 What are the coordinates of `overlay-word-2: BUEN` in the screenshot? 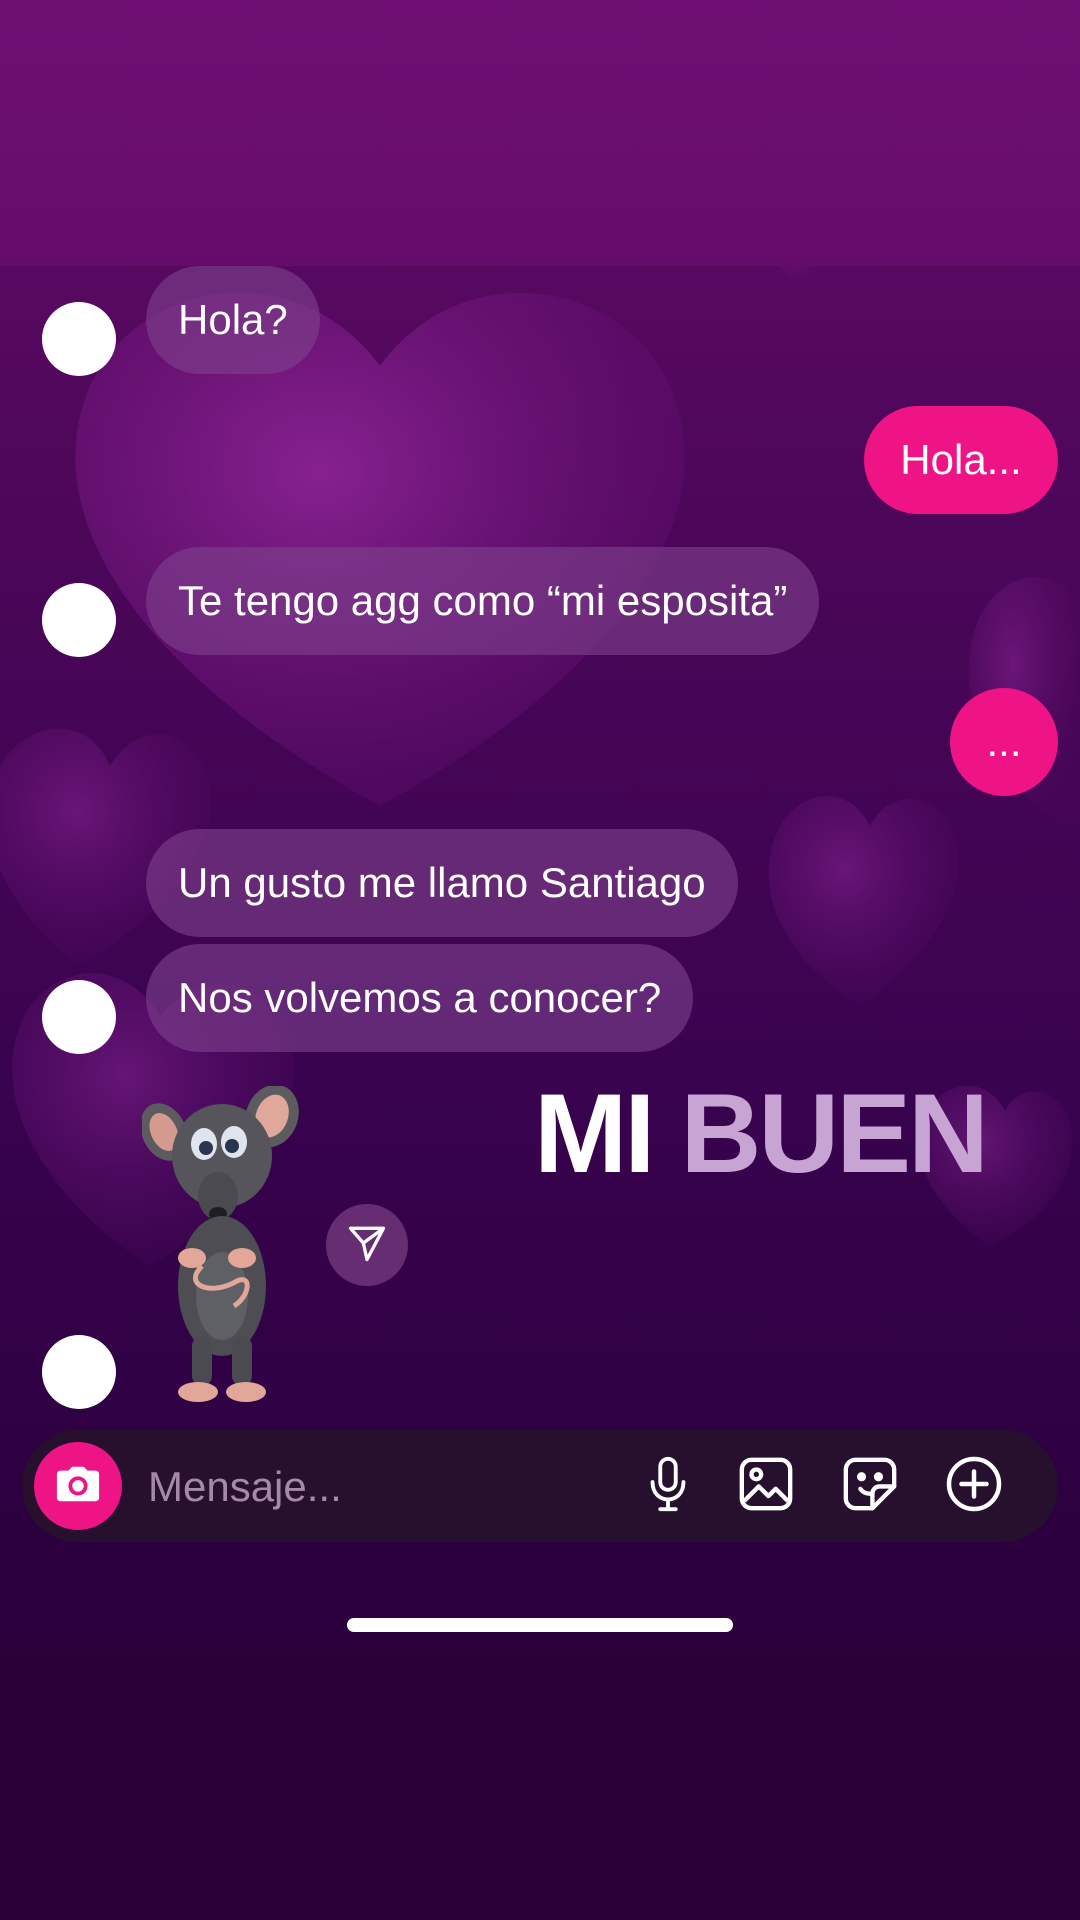 It's located at (834, 1133).